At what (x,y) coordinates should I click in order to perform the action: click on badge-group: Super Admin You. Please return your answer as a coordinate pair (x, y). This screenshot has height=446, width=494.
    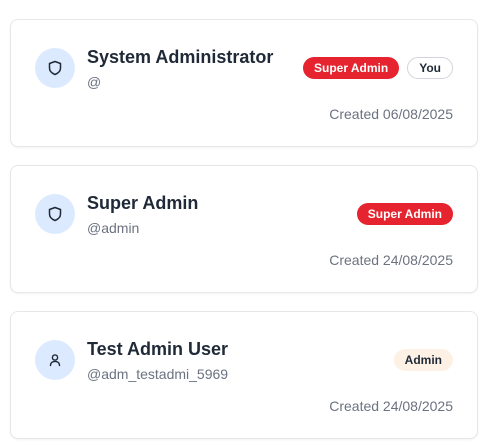
    Looking at the image, I should click on (377, 68).